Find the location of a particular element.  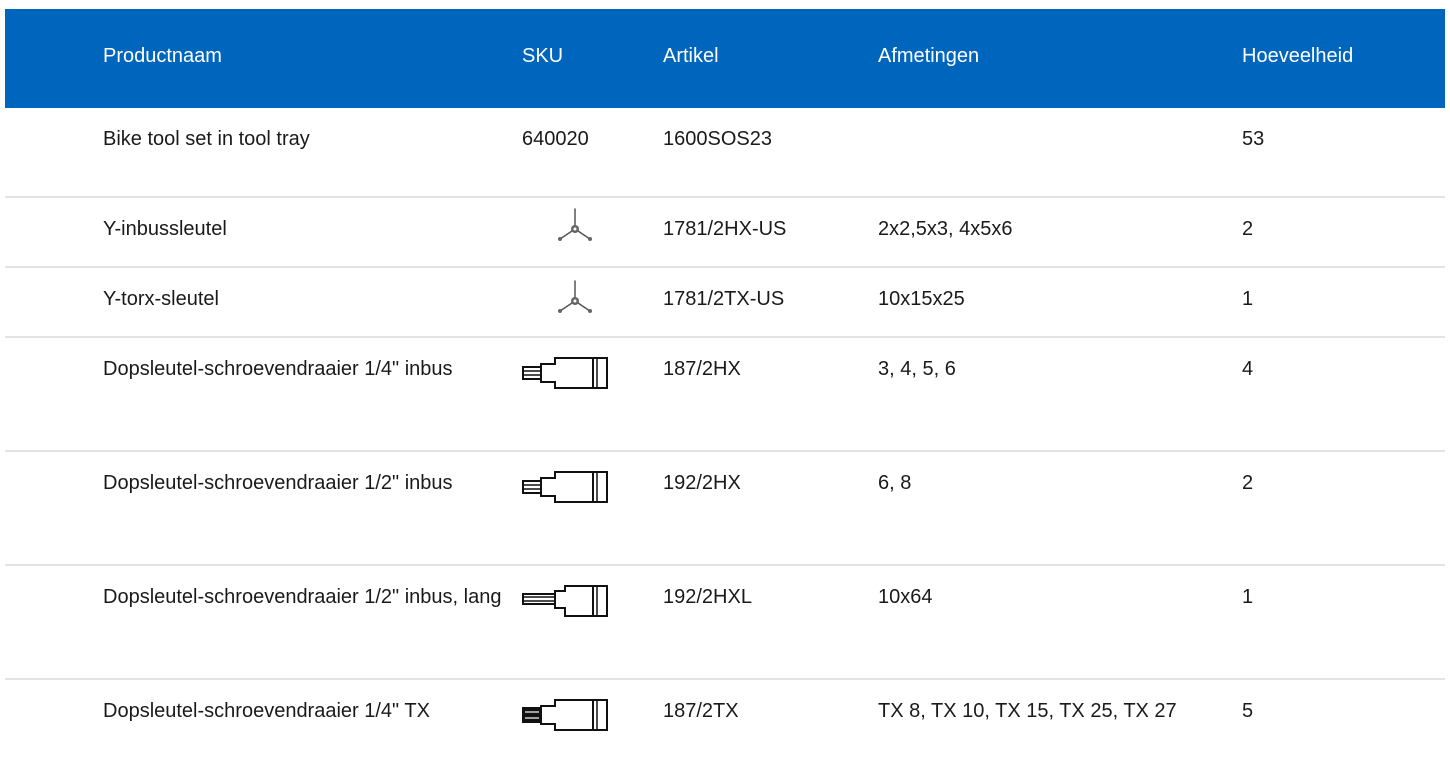

afmetingen-value: 10x64 is located at coordinates (905, 597).